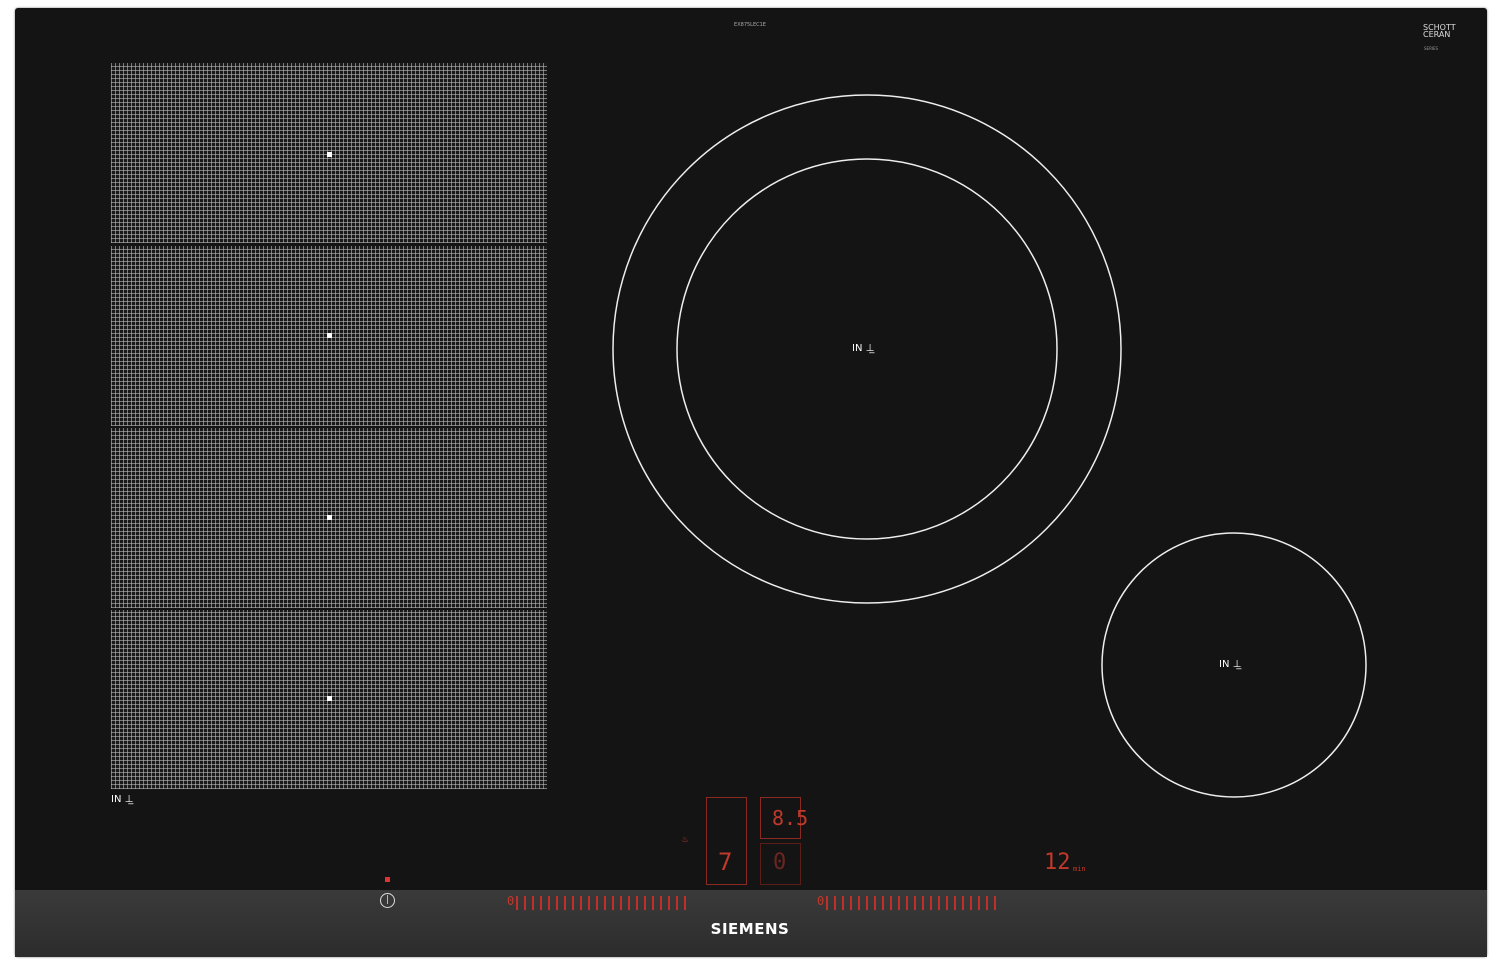 Image resolution: width=1500 pixels, height=970 pixels. I want to click on timer-value: 12, so click(1057, 862).